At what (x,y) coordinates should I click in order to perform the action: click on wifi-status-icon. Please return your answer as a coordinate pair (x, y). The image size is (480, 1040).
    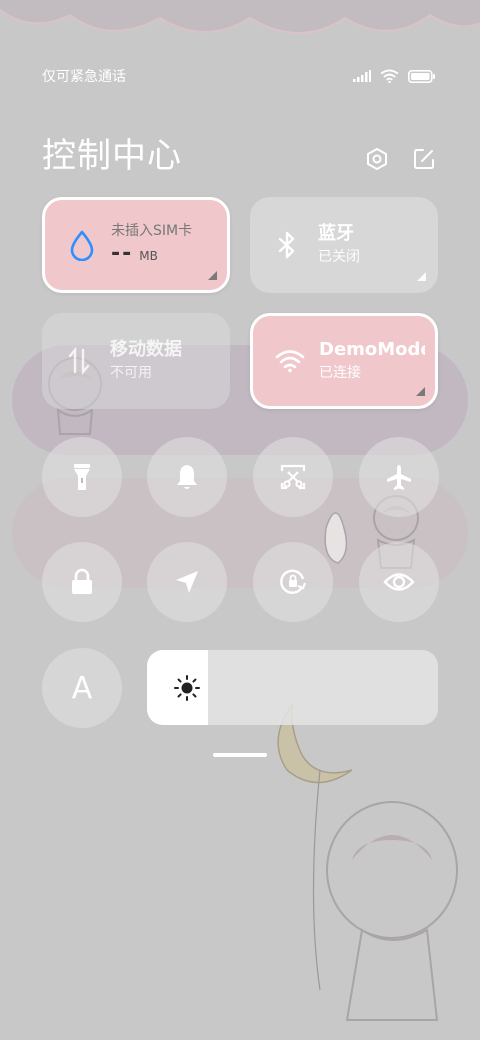
    Looking at the image, I should click on (389, 76).